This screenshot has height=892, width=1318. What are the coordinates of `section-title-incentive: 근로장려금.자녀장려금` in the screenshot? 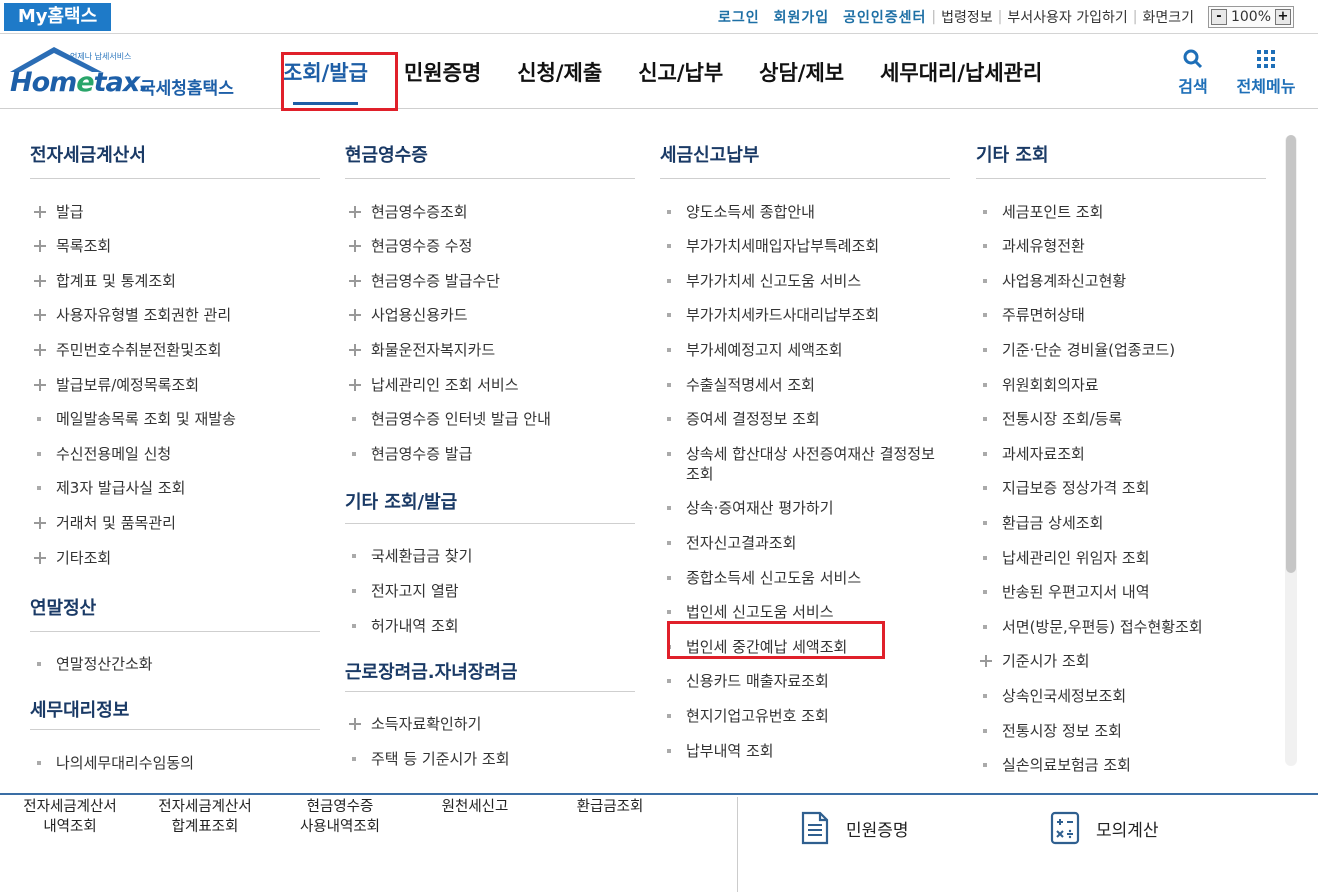 It's located at (490, 664).